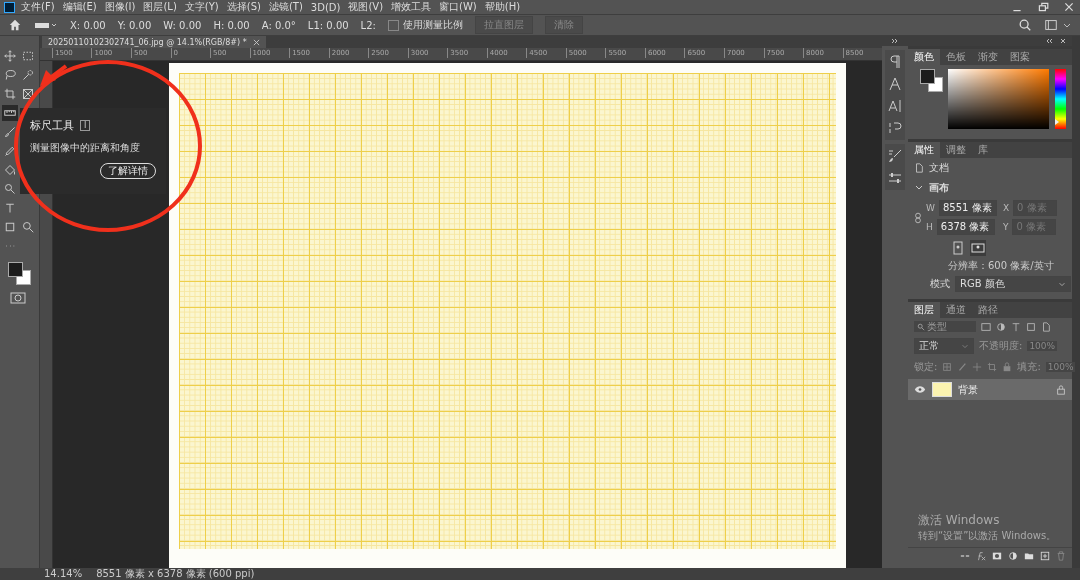 The height and width of the screenshot is (580, 1080). Describe the element at coordinates (926, 367) in the screenshot. I see `lock-label: 锁定:` at that location.